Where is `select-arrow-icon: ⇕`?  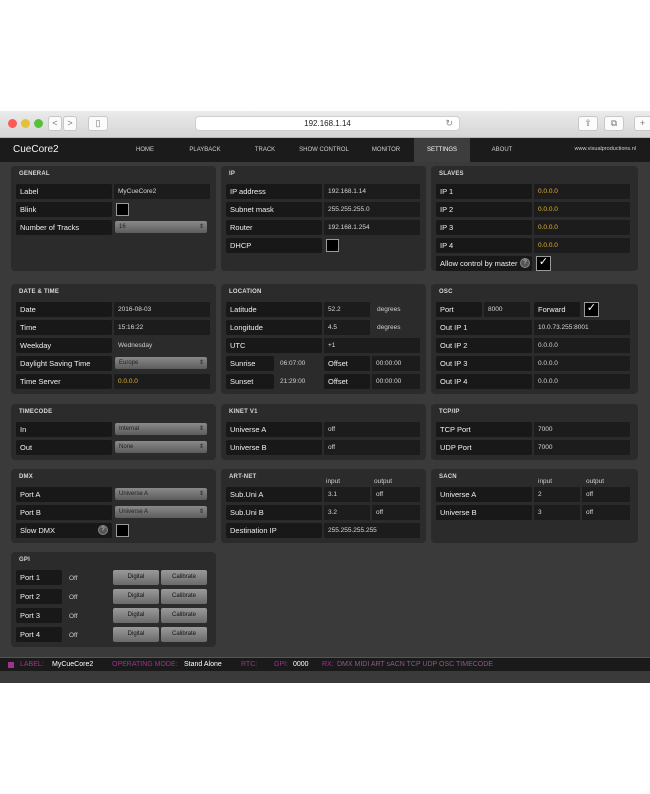
select-arrow-icon: ⇕ is located at coordinates (201, 227).